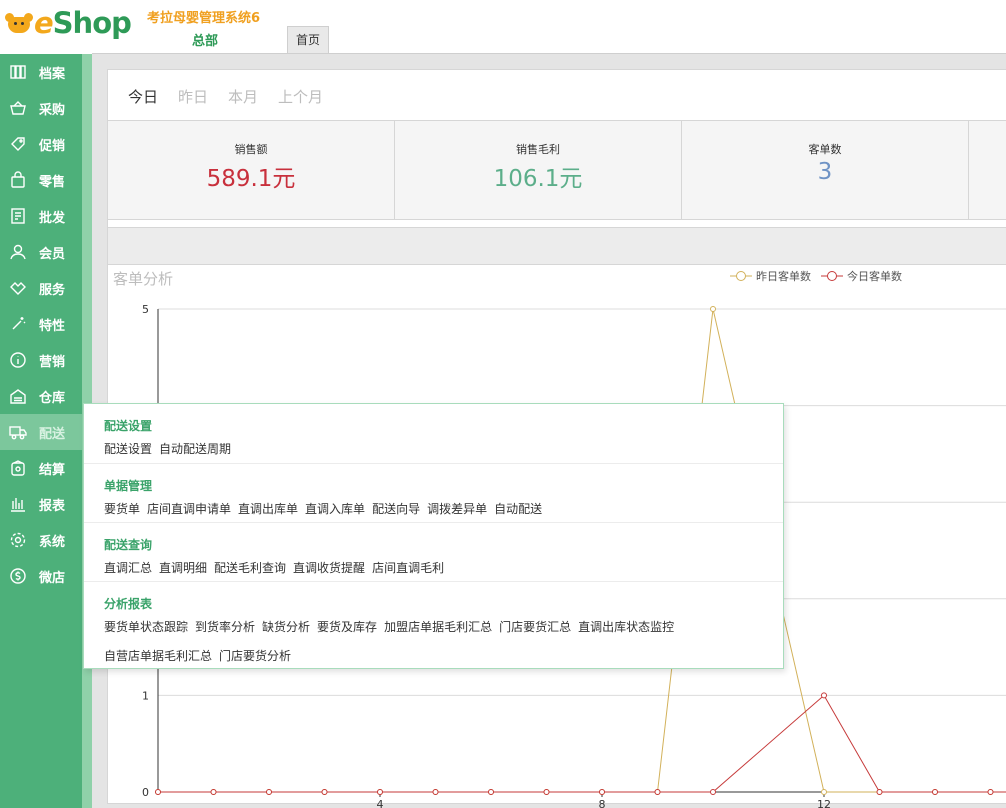 The width and height of the screenshot is (1006, 808). Describe the element at coordinates (538, 179) in the screenshot. I see `stat-gross-profit-value: 106.1元` at that location.